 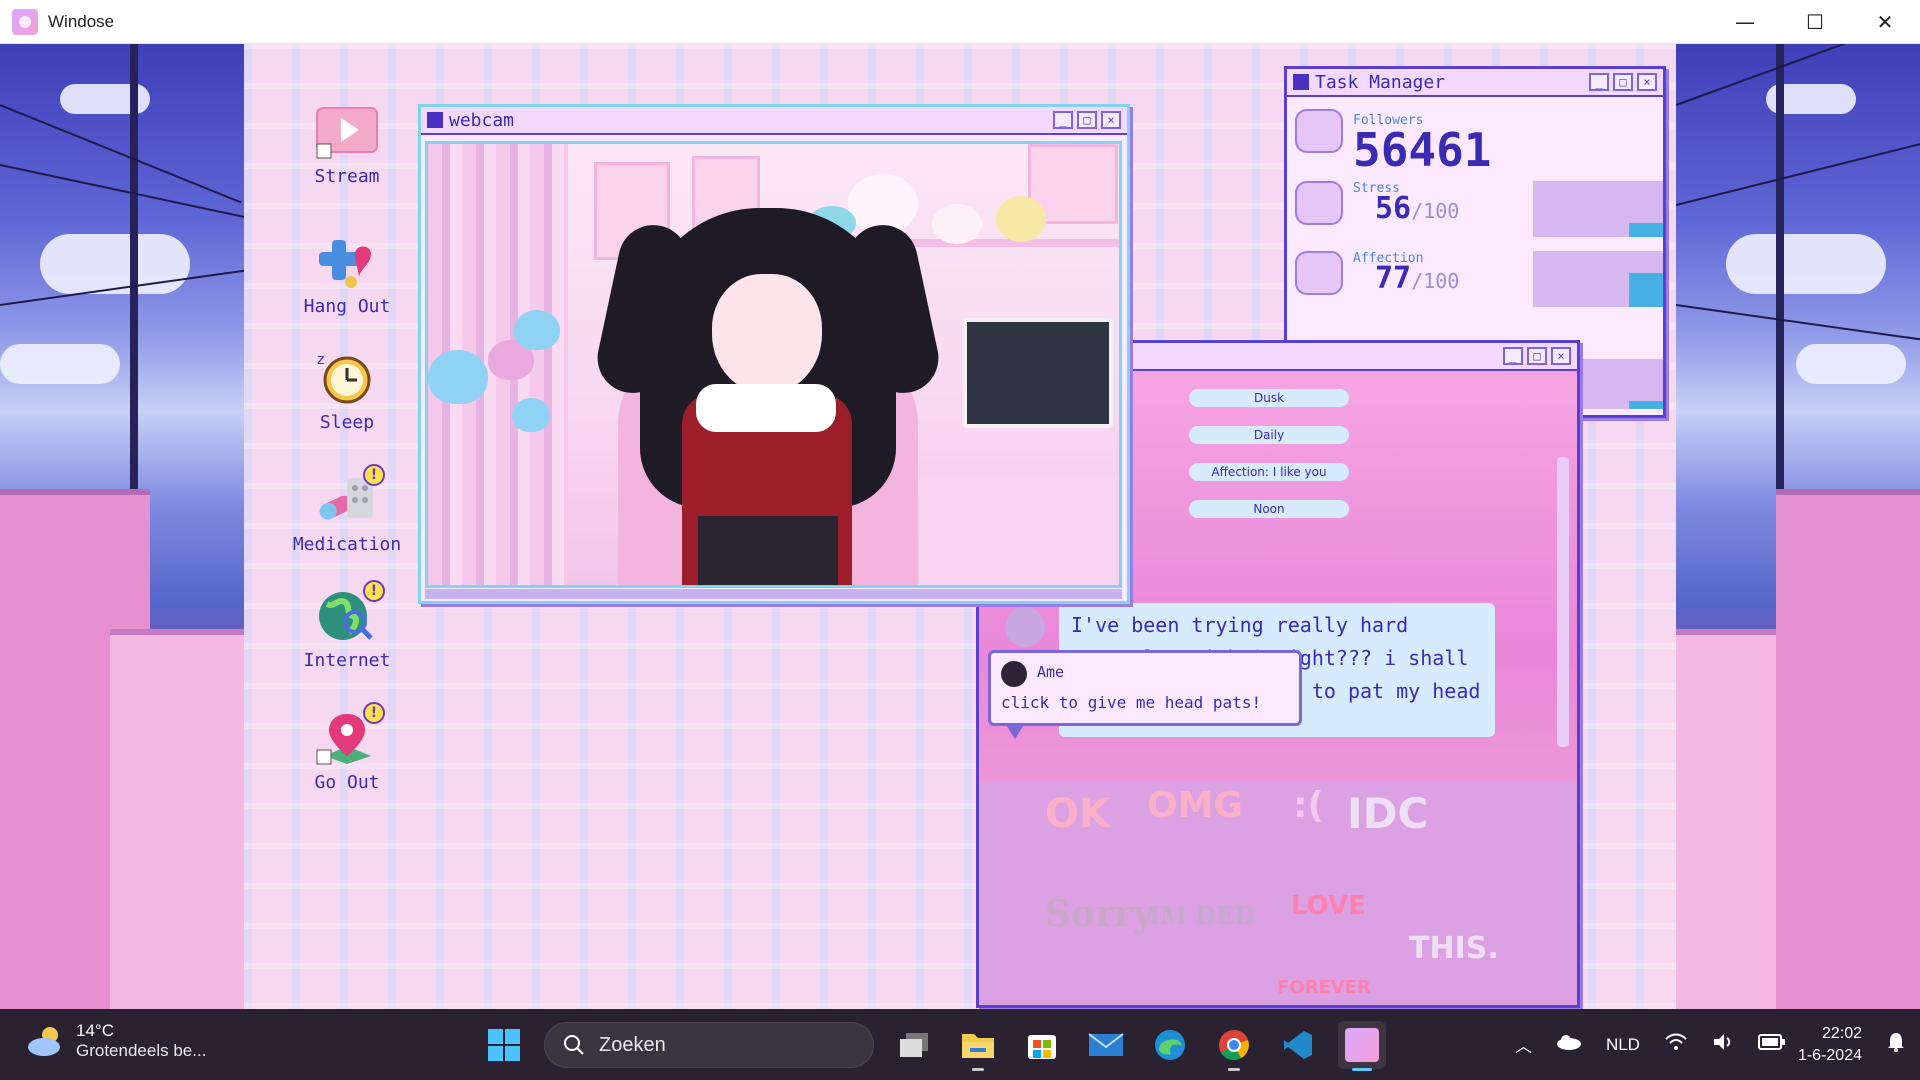 I want to click on file-explorer-button, so click(x=978, y=1046).